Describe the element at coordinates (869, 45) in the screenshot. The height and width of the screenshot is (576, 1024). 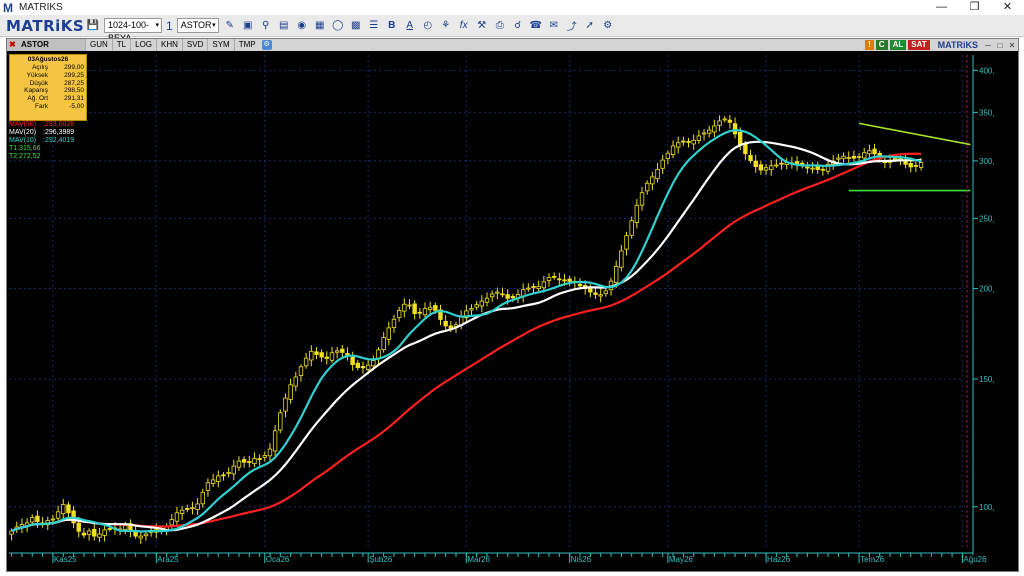
I see `alert-icon: !` at that location.